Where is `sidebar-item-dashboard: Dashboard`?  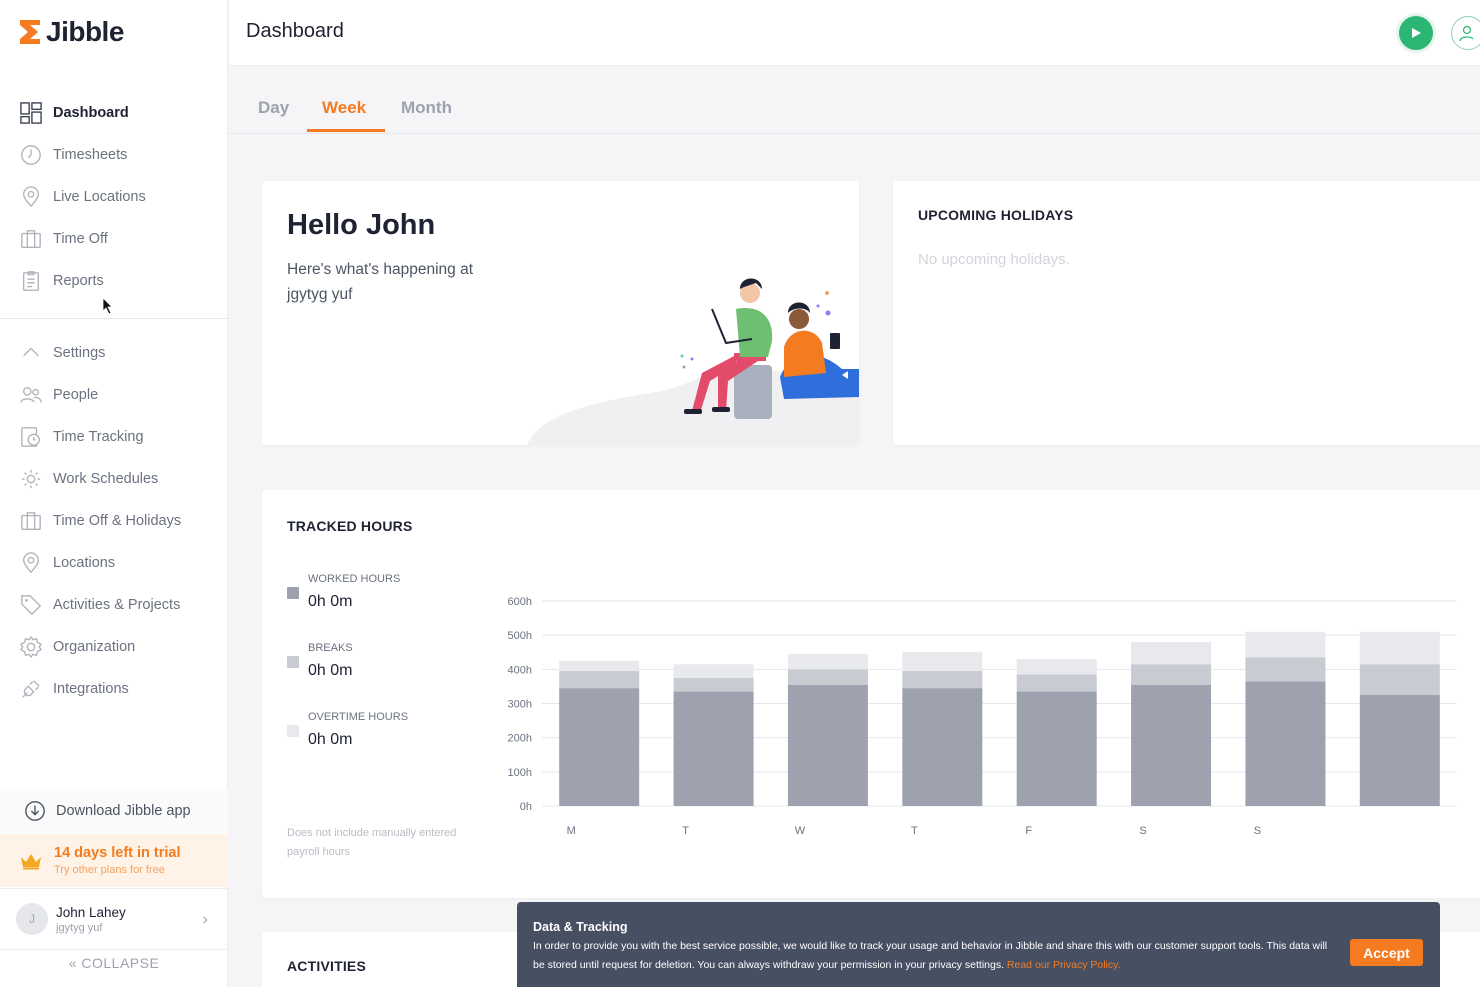 sidebar-item-dashboard: Dashboard is located at coordinates (114, 113).